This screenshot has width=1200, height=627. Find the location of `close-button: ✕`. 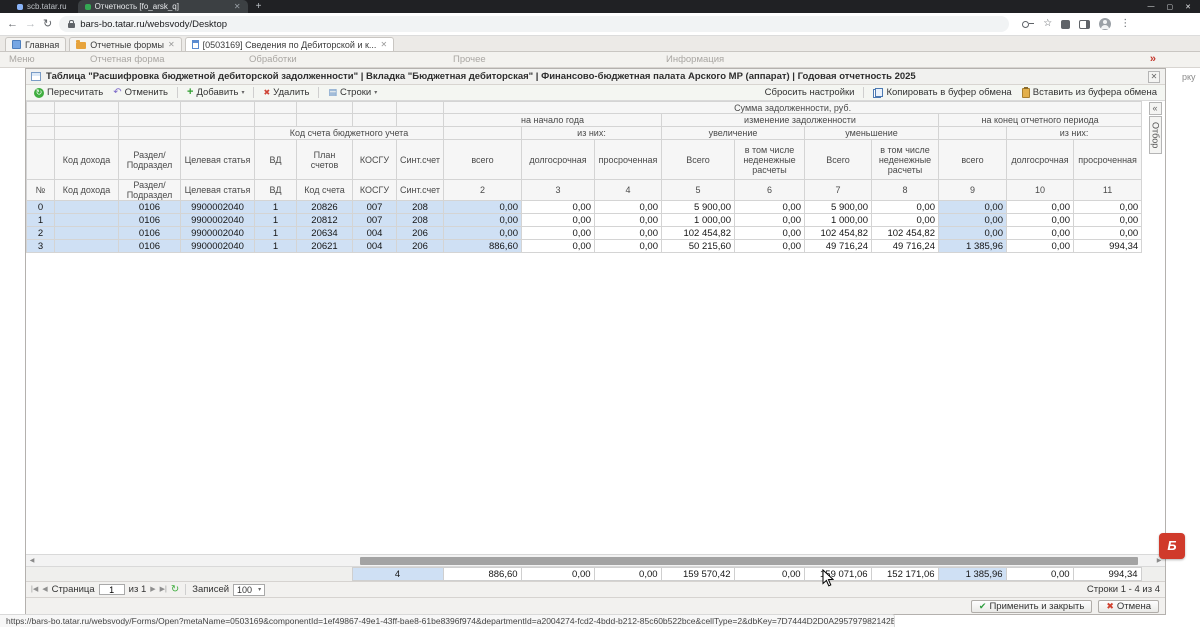

close-button: ✕ is located at coordinates (1188, 7).